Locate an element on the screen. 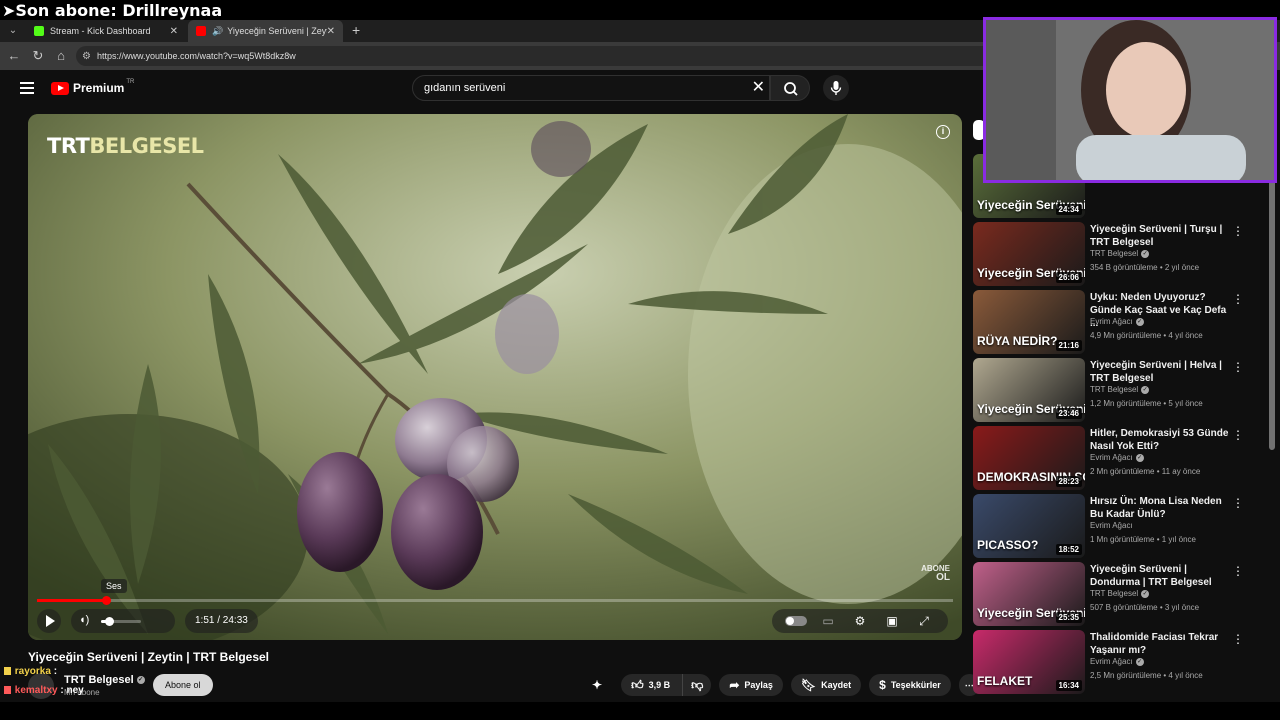 This screenshot has height=720, width=1280. volume-control: ◖) is located at coordinates (123, 621).